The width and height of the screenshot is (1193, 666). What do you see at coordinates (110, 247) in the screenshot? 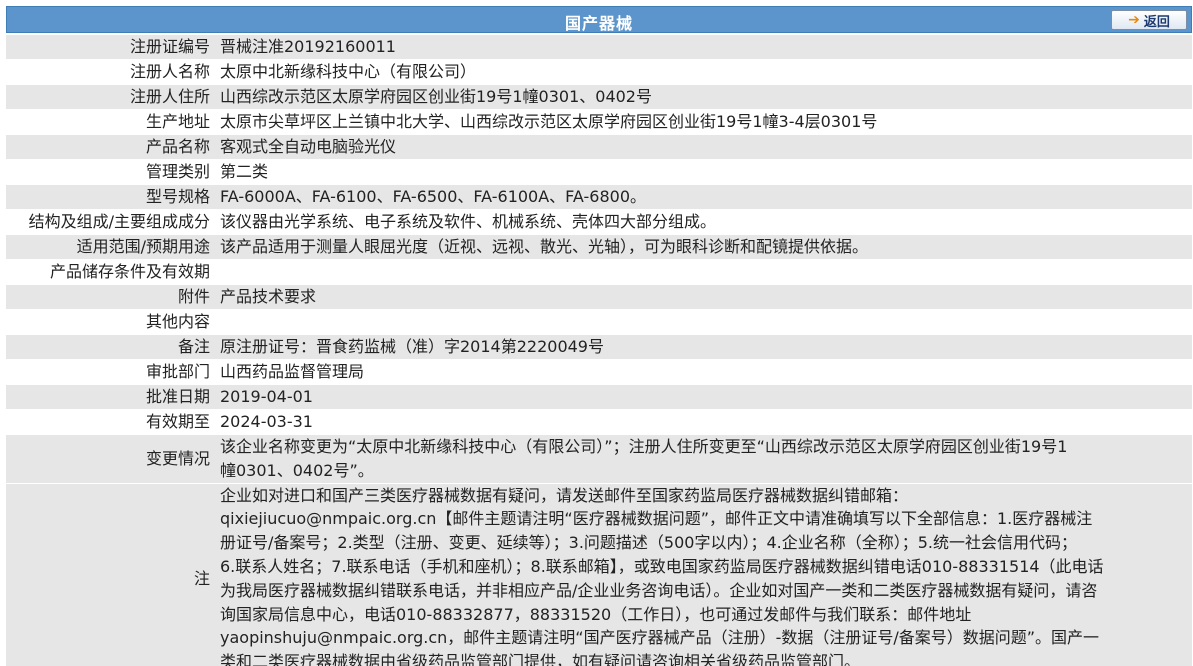
I see `field-label: 适用范围/预期用途` at bounding box center [110, 247].